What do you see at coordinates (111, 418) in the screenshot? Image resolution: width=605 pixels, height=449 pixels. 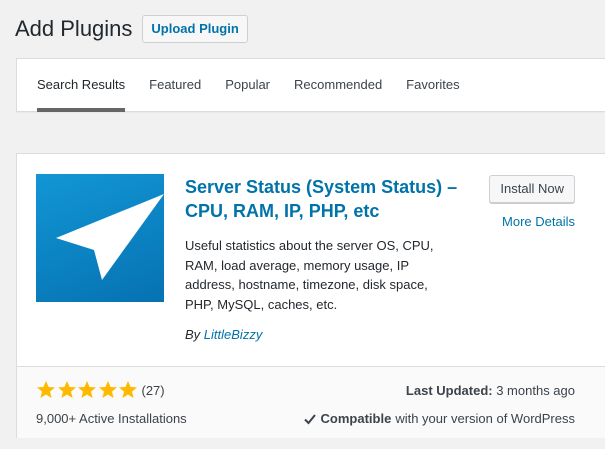 I see `active-installs: 9,000+ Active Installations` at bounding box center [111, 418].